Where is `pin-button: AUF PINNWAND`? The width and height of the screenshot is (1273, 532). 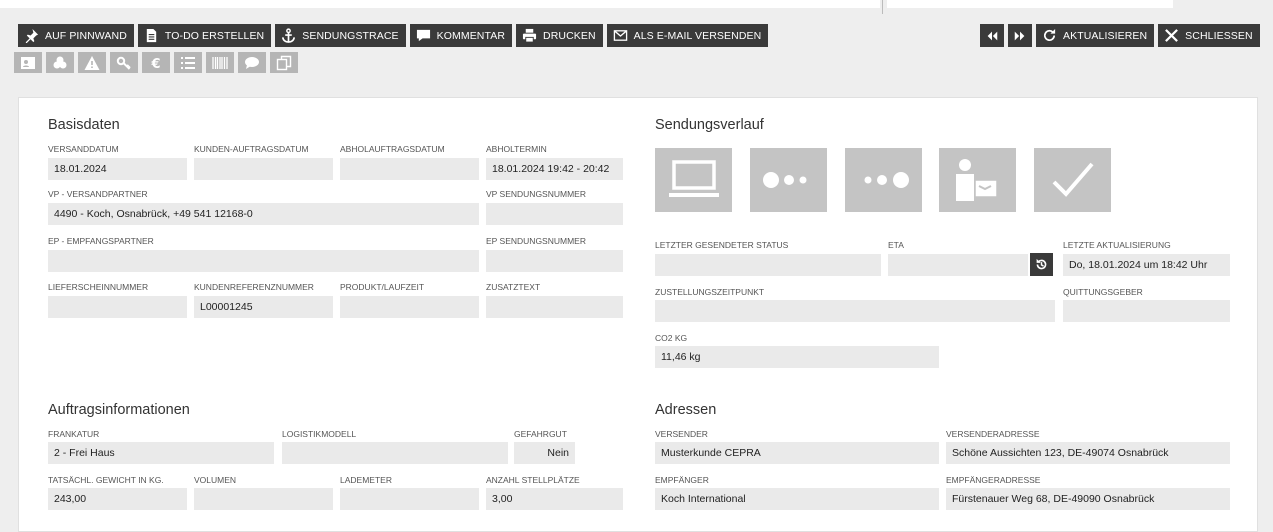
pin-button: AUF PINNWAND is located at coordinates (76, 35).